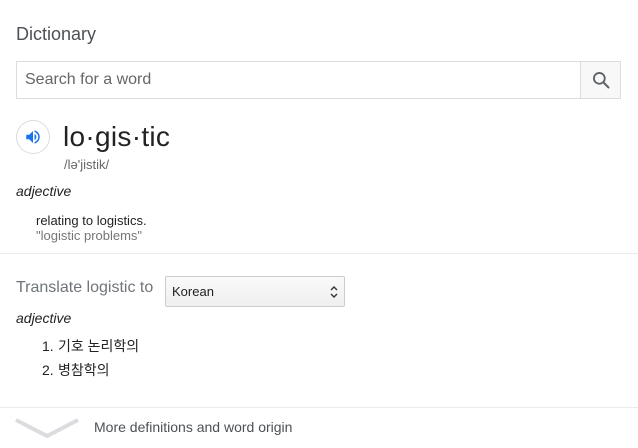 The width and height of the screenshot is (638, 448). I want to click on translation-text: 병참학의, so click(84, 370).